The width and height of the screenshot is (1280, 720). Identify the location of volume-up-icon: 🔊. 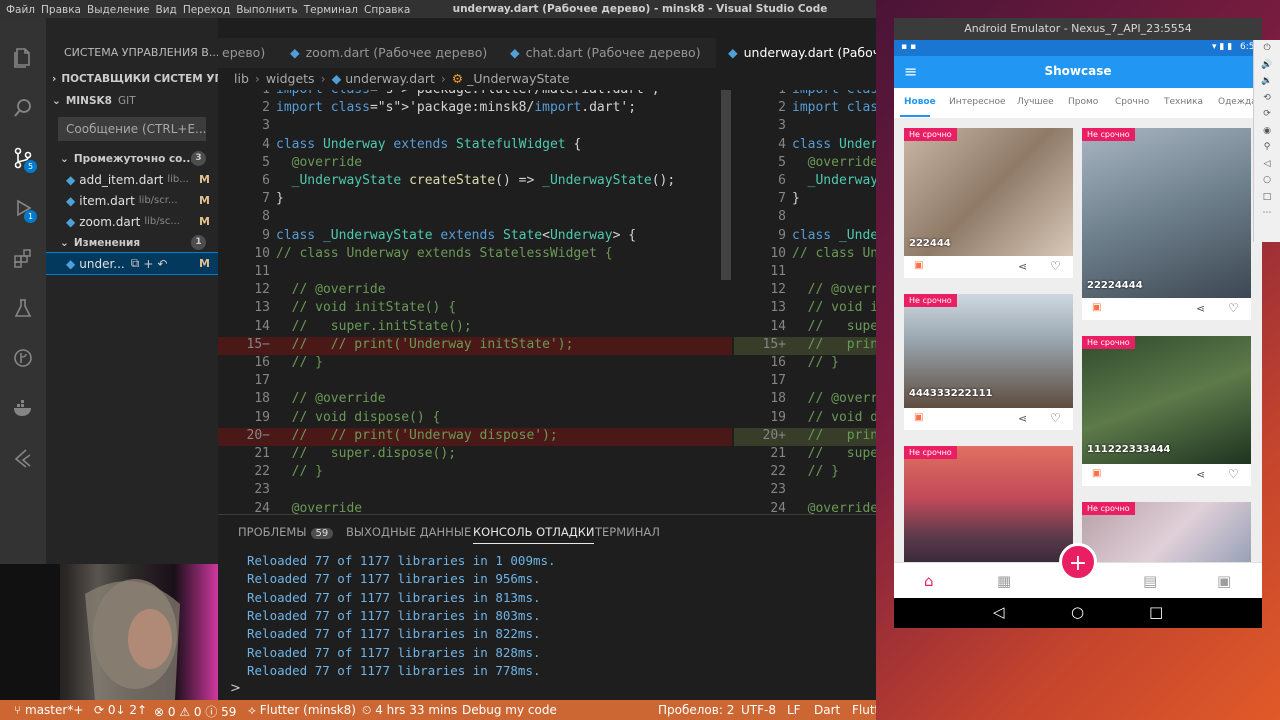
(1267, 65).